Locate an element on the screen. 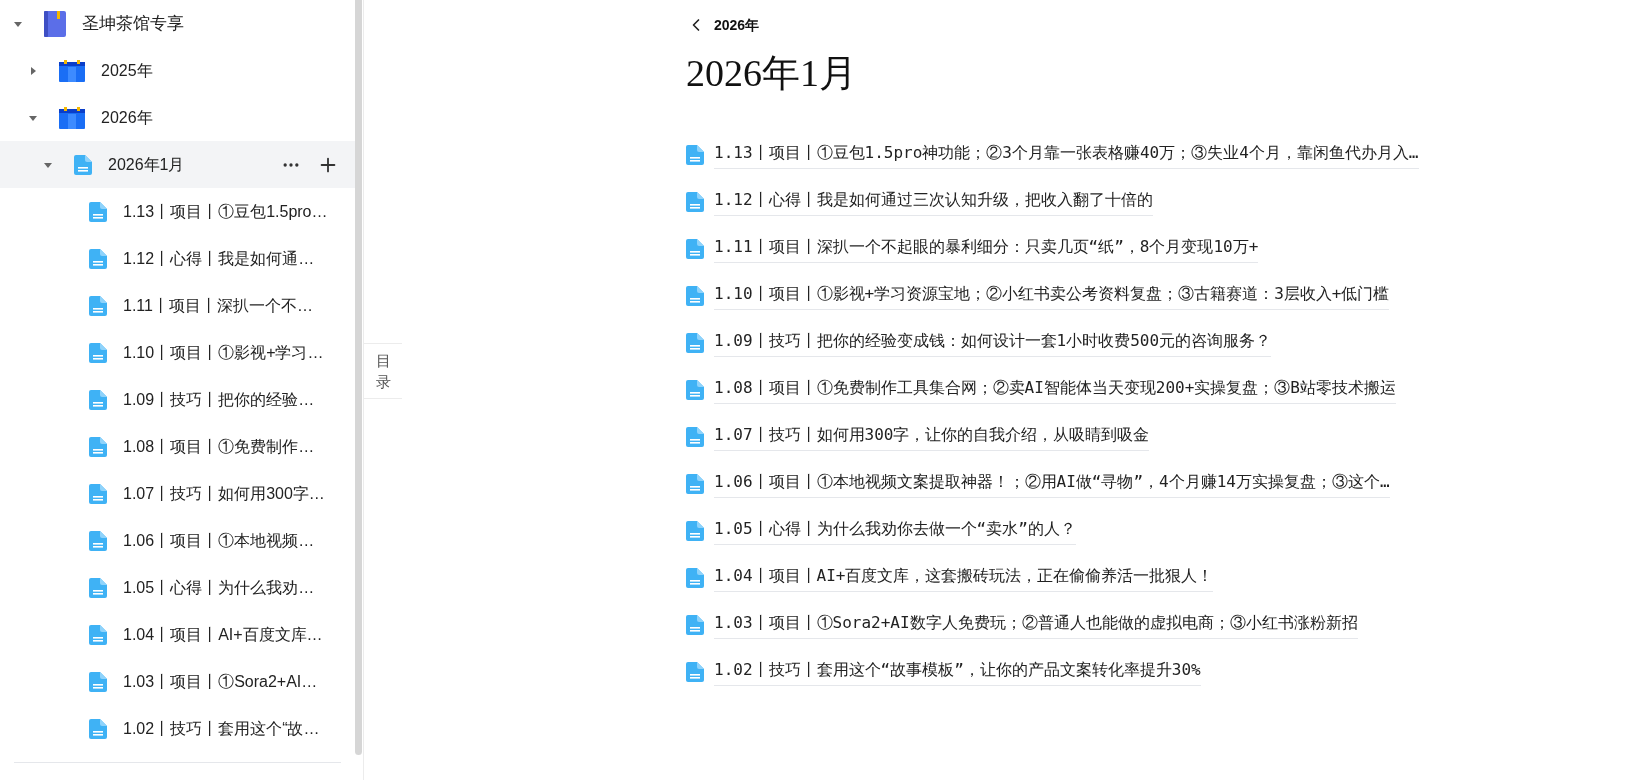 The image size is (1636, 780). item-label: 2026年1月 is located at coordinates (146, 164).